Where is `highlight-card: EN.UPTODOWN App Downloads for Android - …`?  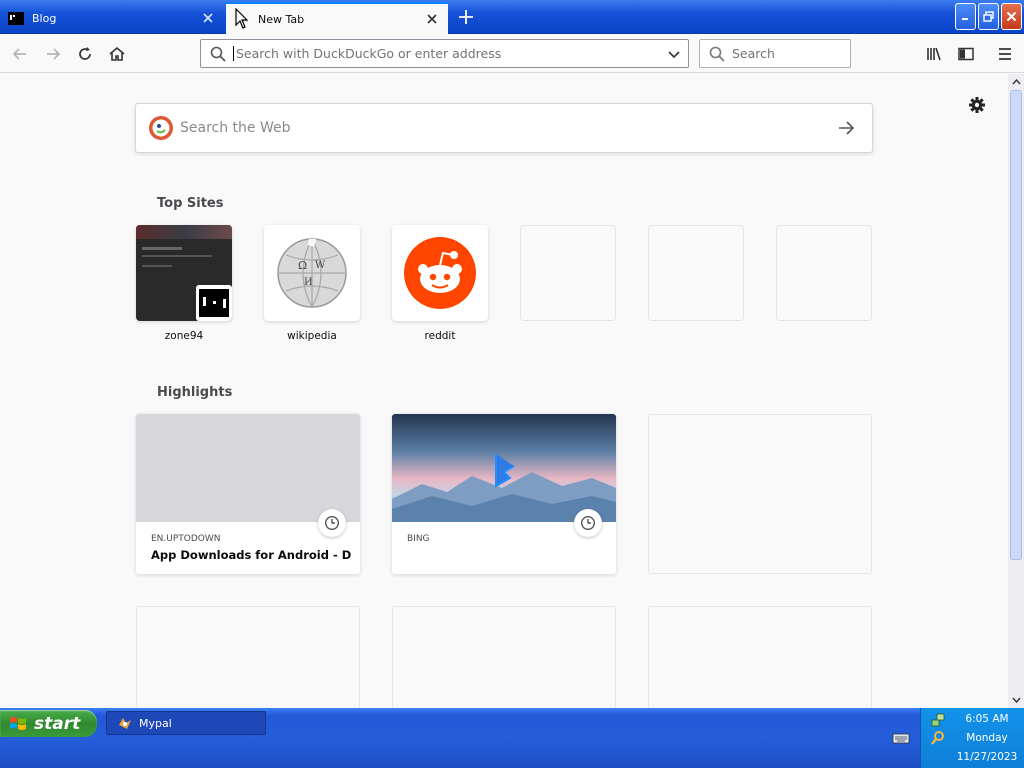 highlight-card: EN.UPTODOWN App Downloads for Android - … is located at coordinates (248, 494).